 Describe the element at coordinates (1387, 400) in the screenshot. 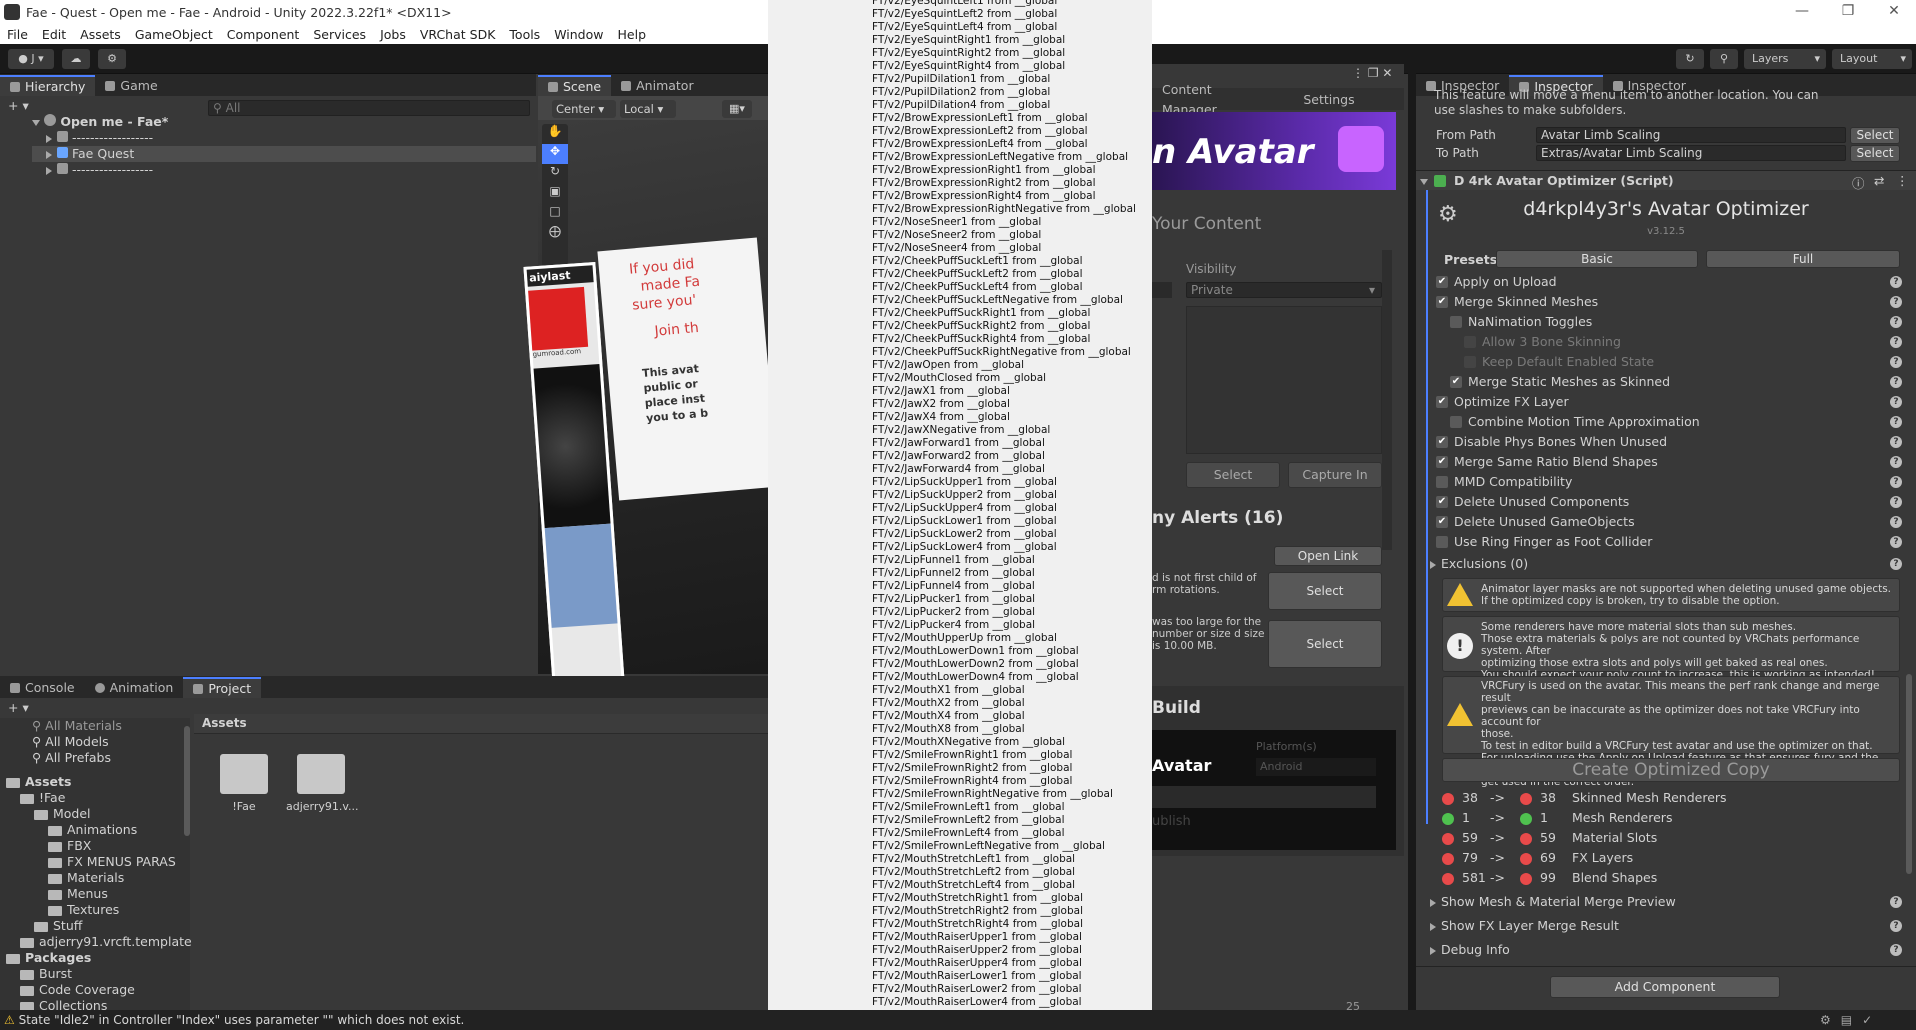

I see `content-scrollbar` at that location.